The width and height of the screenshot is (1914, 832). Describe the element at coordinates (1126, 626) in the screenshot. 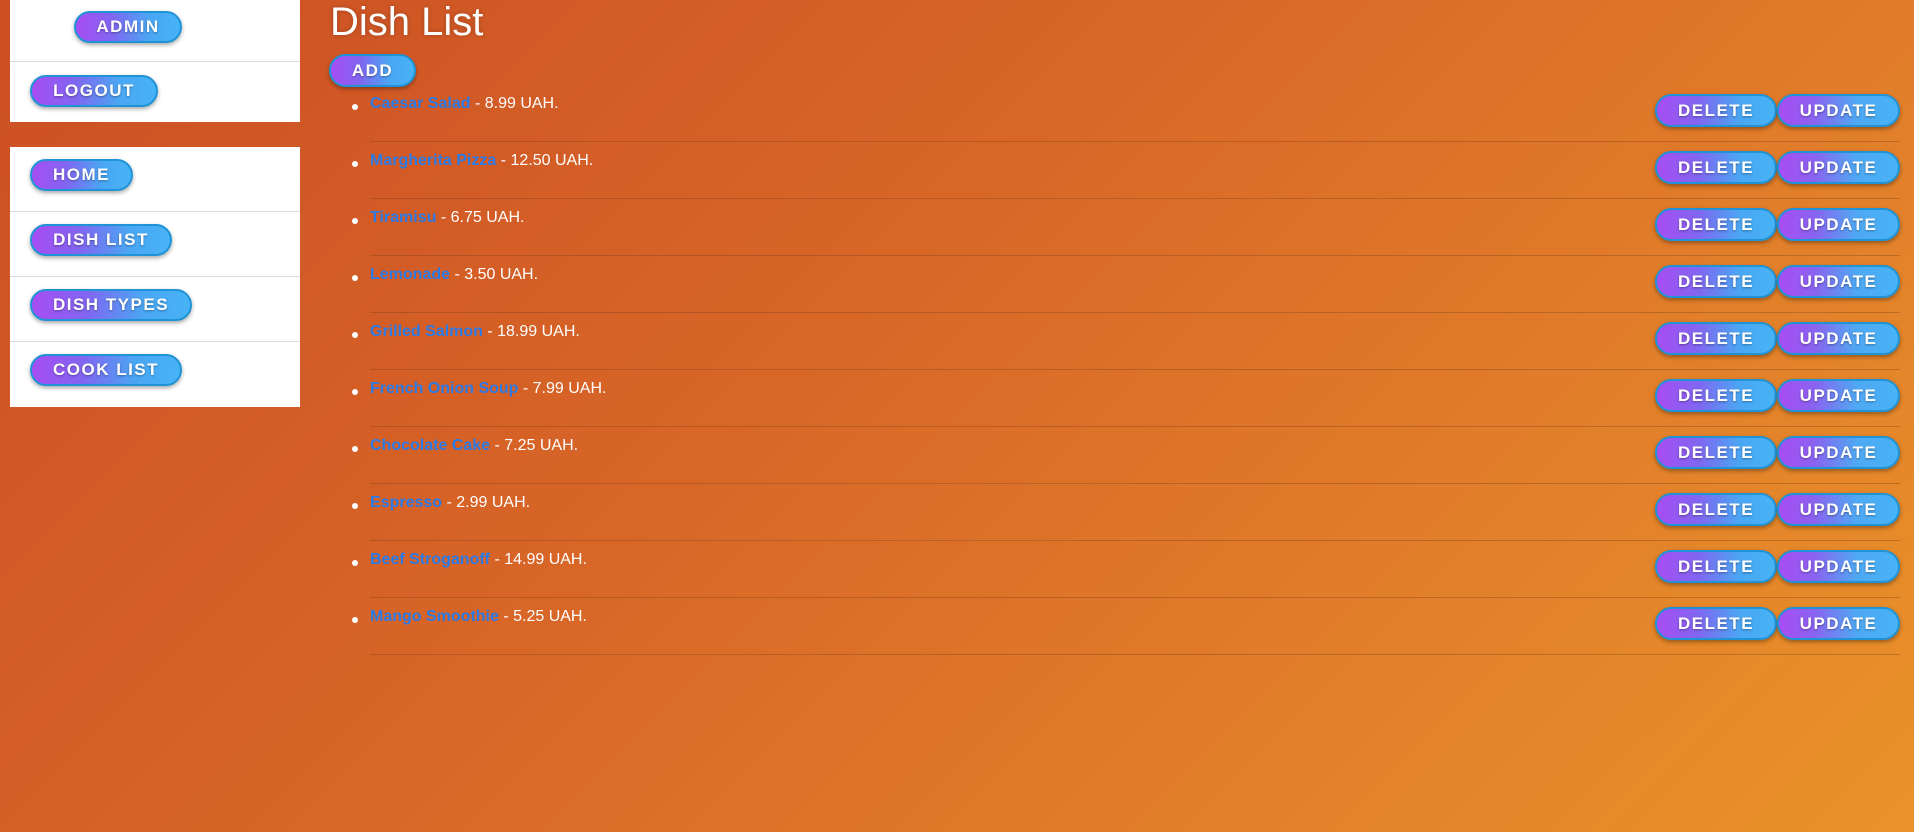

I see `list-item: Mango Smoothie - 5.25 UAH. DELETE UPDATE` at that location.